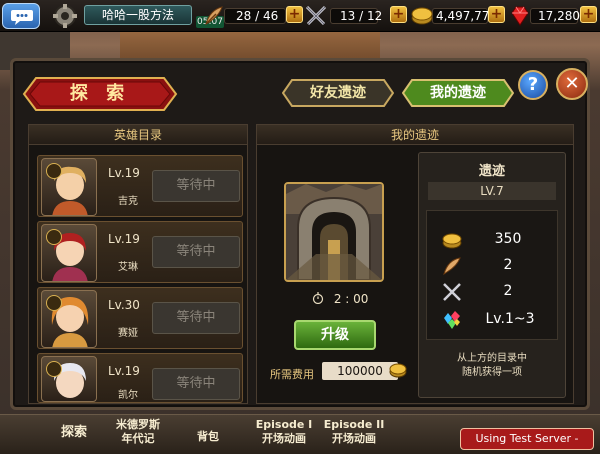  What do you see at coordinates (351, 299) in the screenshot?
I see `relic-timer-value: 2 : 00` at bounding box center [351, 299].